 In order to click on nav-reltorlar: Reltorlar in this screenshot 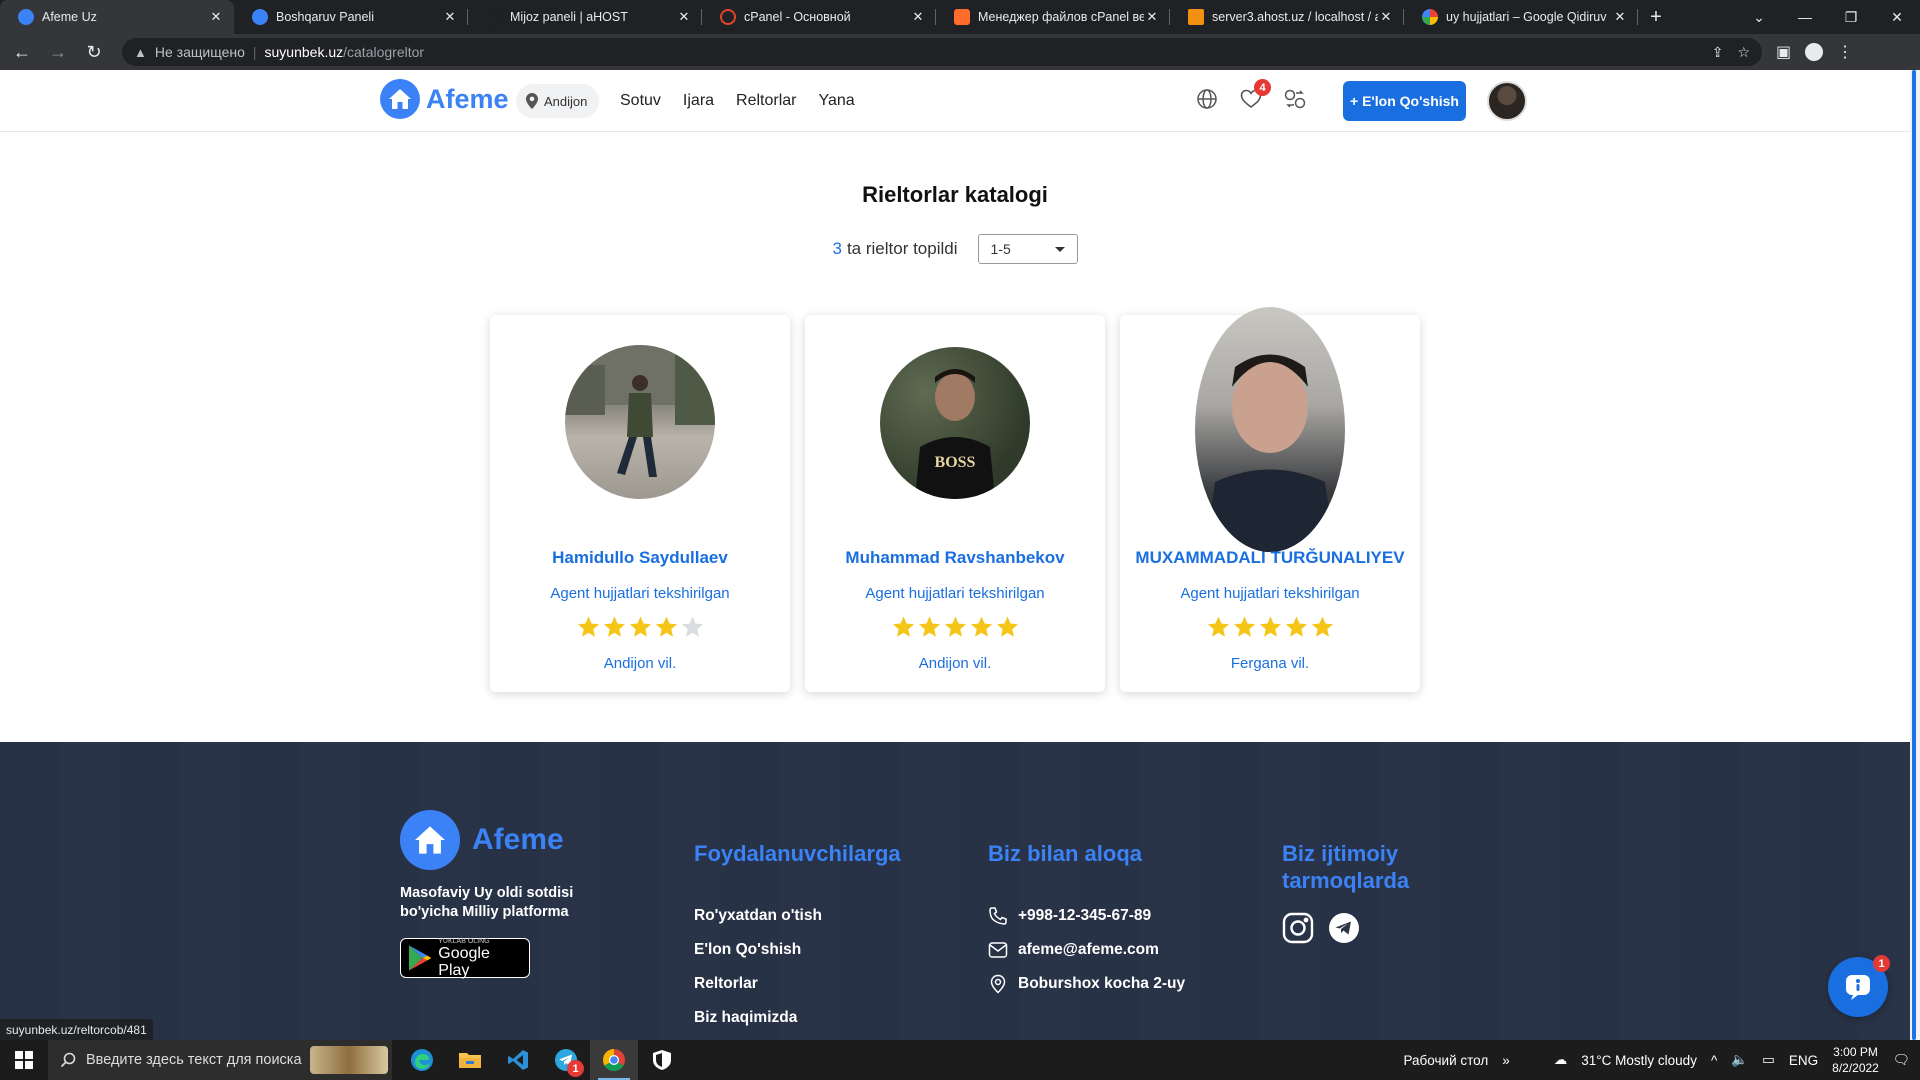, I will do `click(766, 101)`.